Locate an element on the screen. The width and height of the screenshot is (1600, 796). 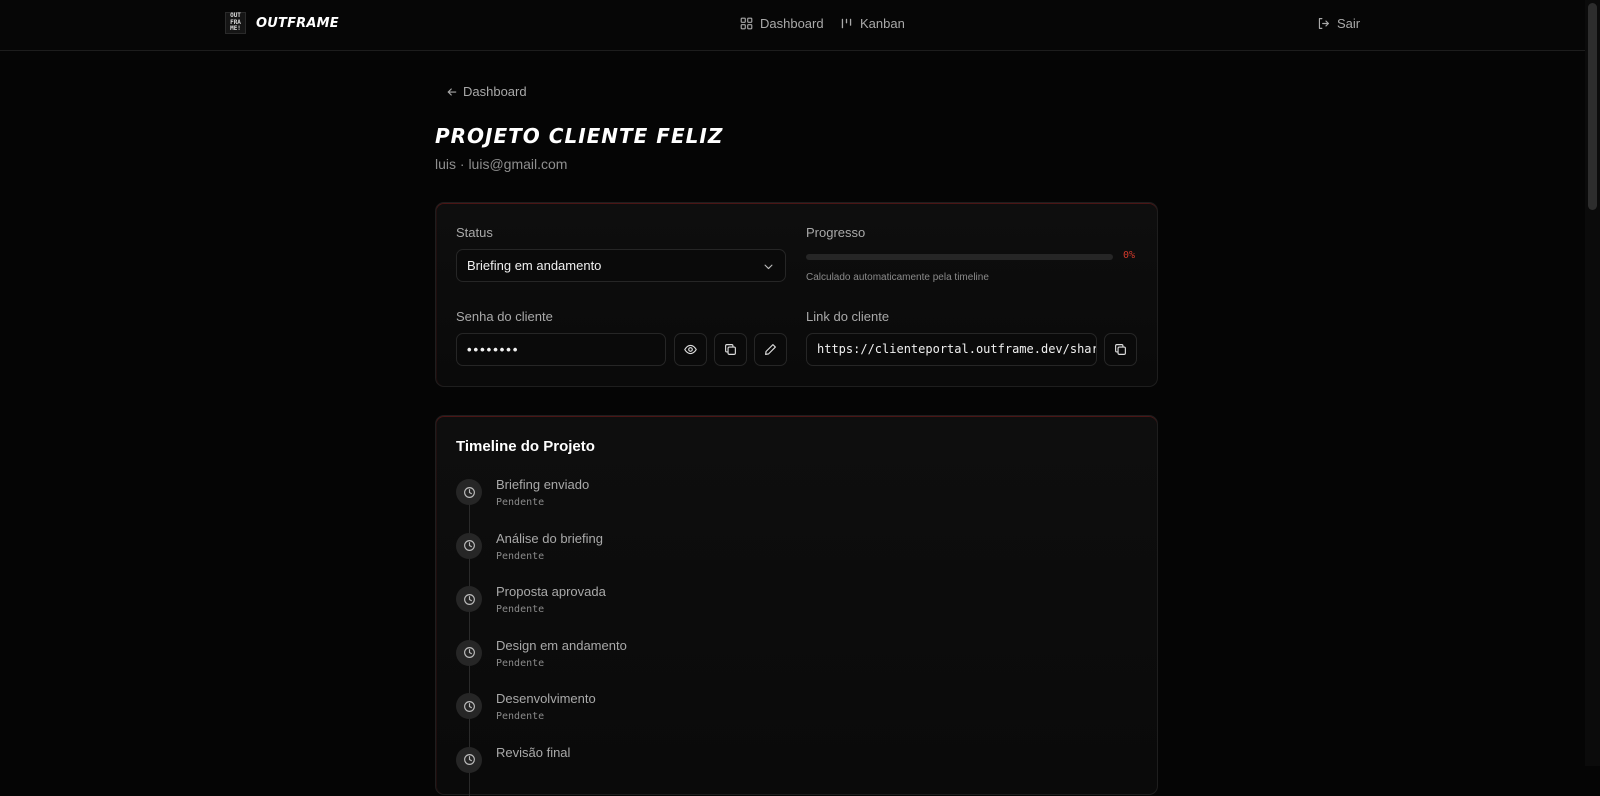
timeline-title: Timeline do Projeto is located at coordinates (525, 446).